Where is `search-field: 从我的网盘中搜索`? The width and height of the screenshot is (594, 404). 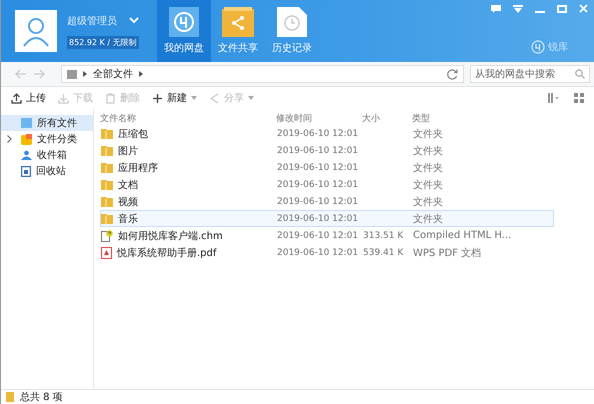 search-field: 从我的网盘中搜索 is located at coordinates (530, 74).